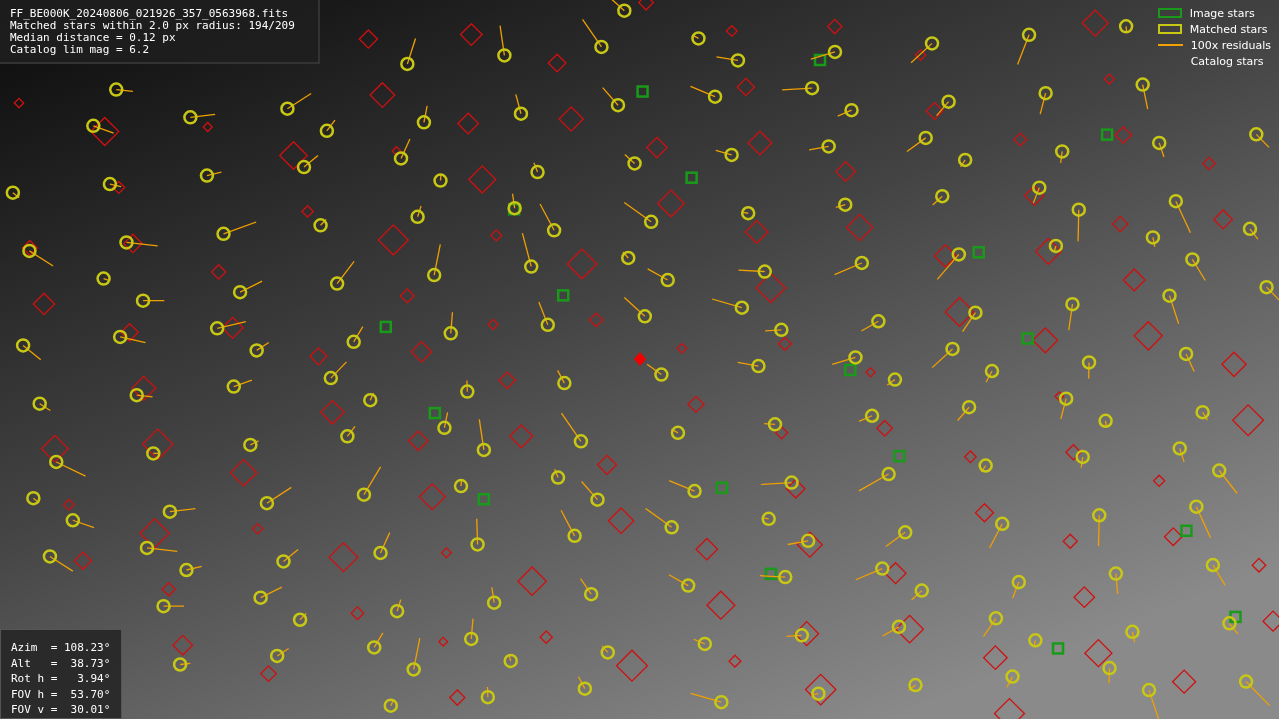 Image resolution: width=1279 pixels, height=719 pixels. Describe the element at coordinates (61, 710) in the screenshot. I see `pointing-text: FOV v = 30.01°` at that location.